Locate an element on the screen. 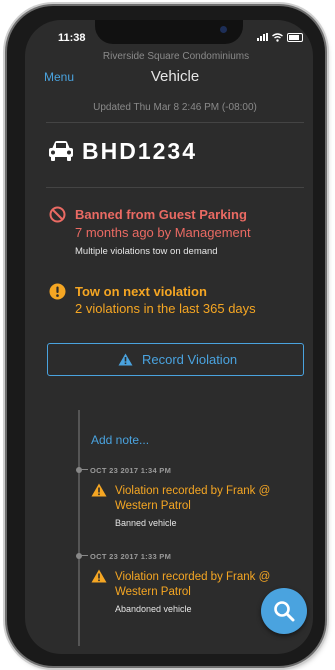 The image size is (335, 670). menu-button: Menu is located at coordinates (59, 77).